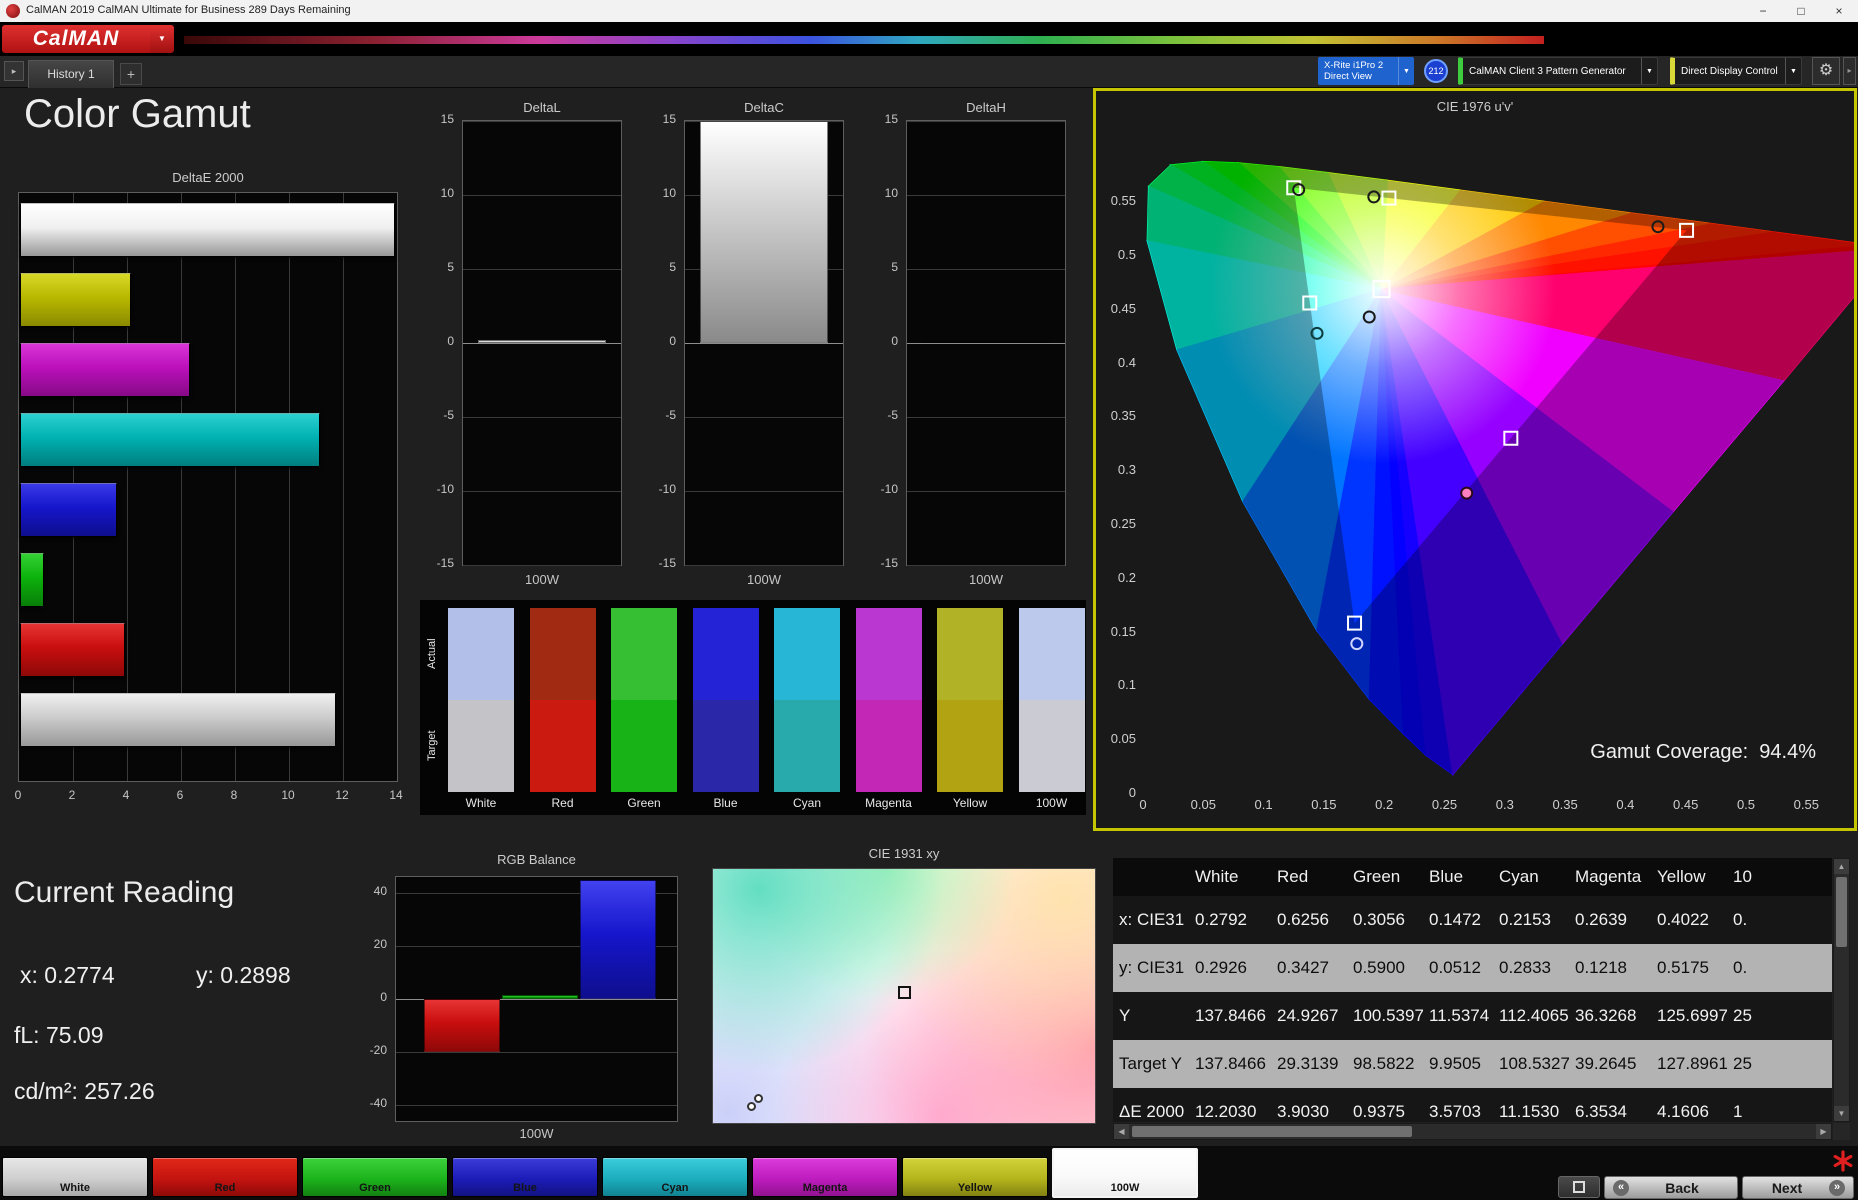 This screenshot has height=1200, width=1858. I want to click on x-tick-label: 0.45, so click(1686, 804).